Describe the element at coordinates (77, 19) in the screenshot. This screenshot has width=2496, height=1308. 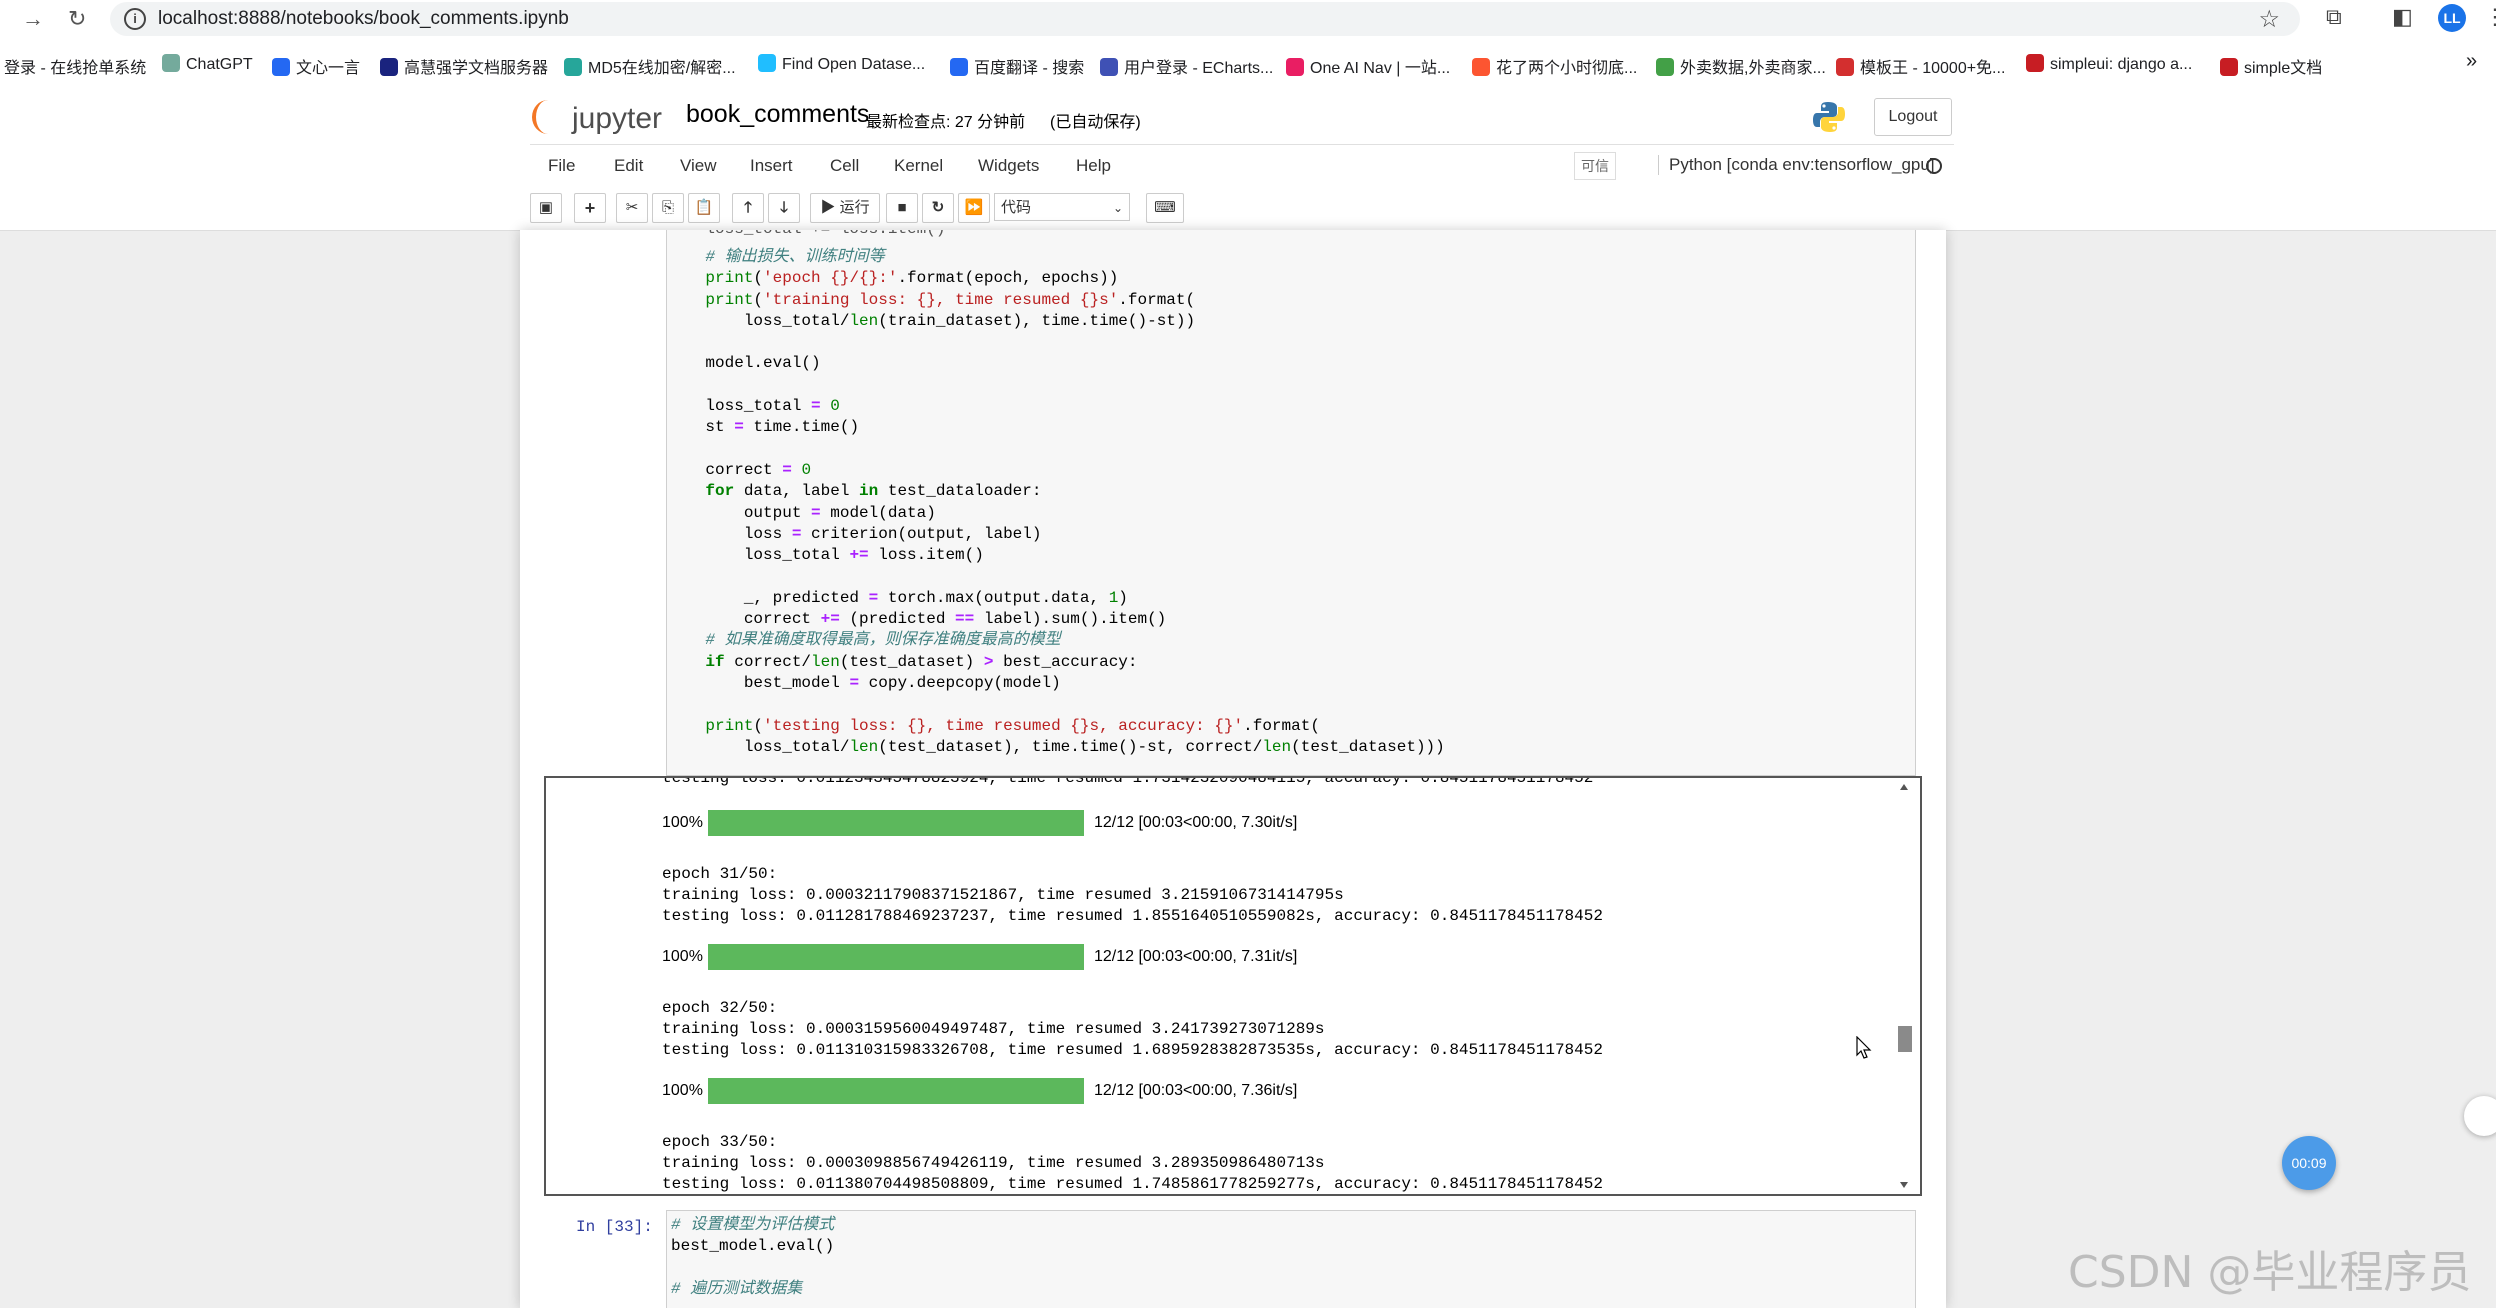
I see `reload-icon: ↻` at that location.